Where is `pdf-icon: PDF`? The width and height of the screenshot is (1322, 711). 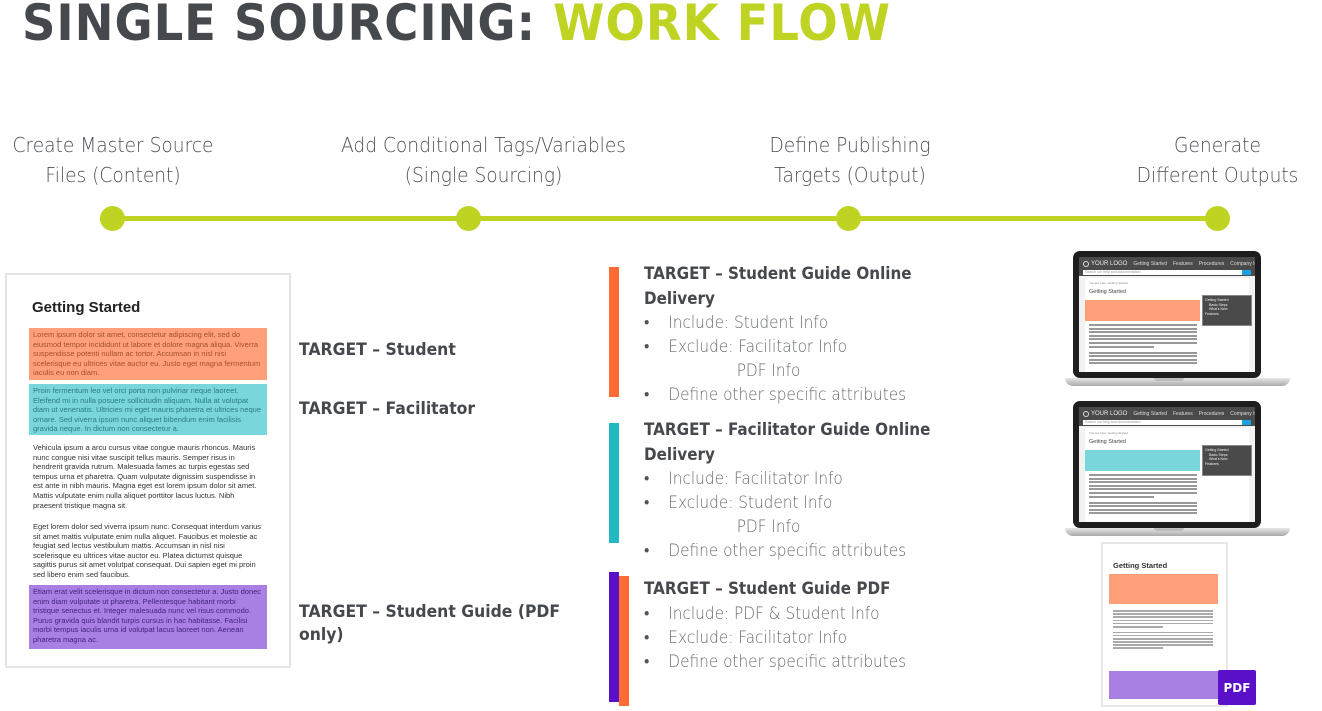
pdf-icon: PDF is located at coordinates (1237, 687).